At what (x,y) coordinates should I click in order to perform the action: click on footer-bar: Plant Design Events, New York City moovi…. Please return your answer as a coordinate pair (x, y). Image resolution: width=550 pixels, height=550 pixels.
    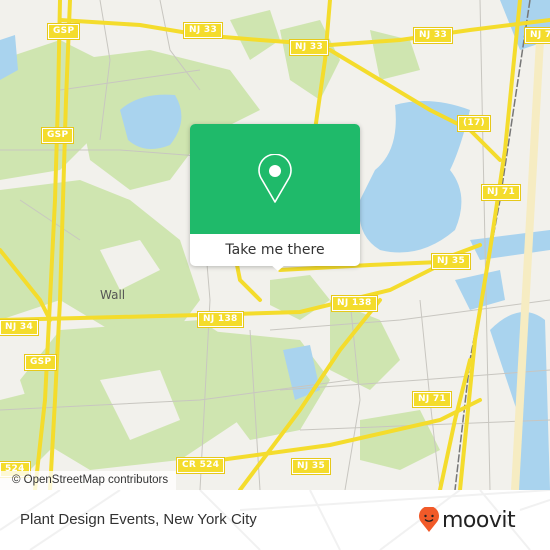
    Looking at the image, I should click on (275, 520).